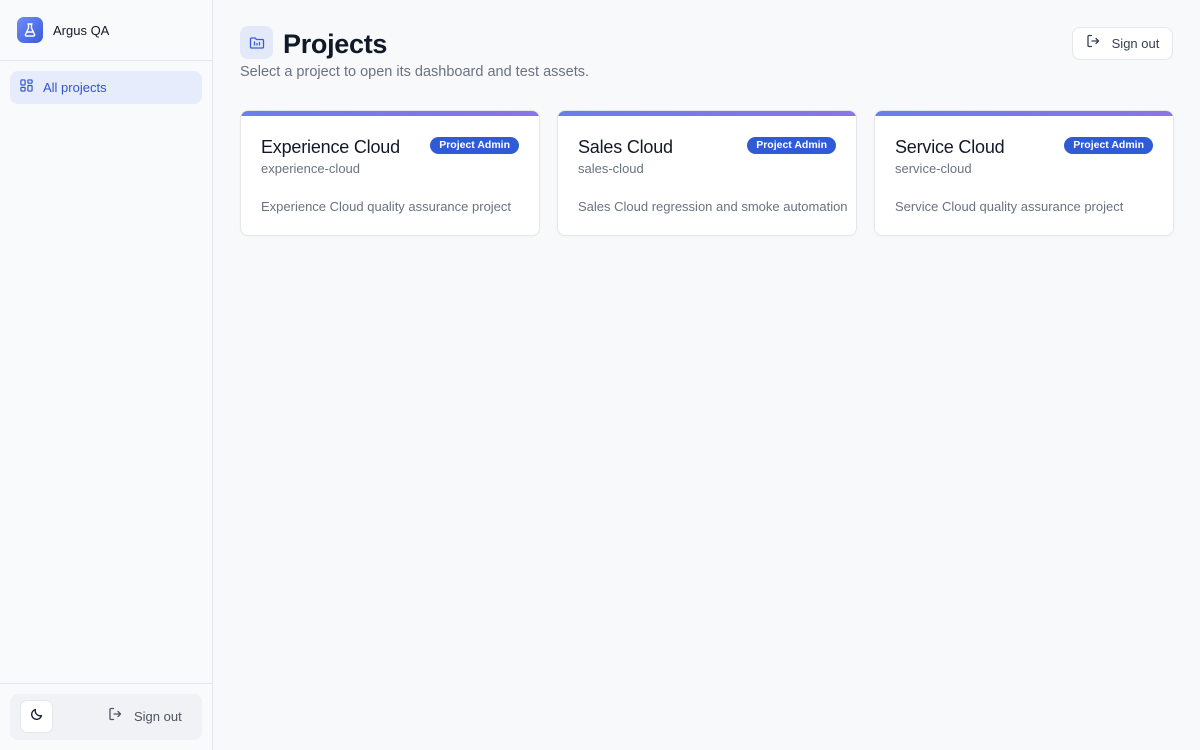 The width and height of the screenshot is (1200, 750). What do you see at coordinates (26, 87) in the screenshot?
I see `grid-icon` at bounding box center [26, 87].